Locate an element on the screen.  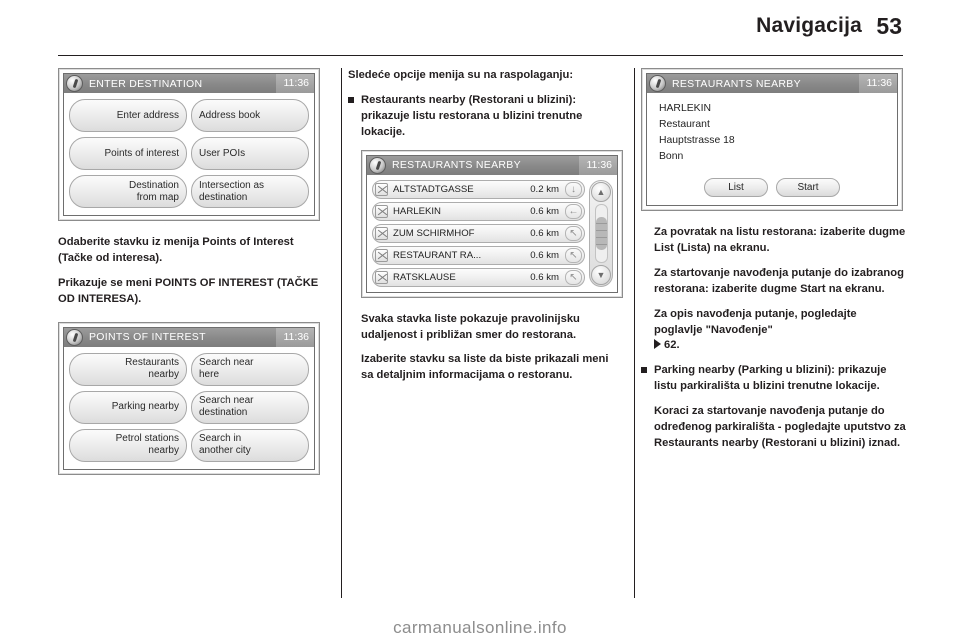
list-item-distance: 0.2 km is located at coordinates (544, 189).